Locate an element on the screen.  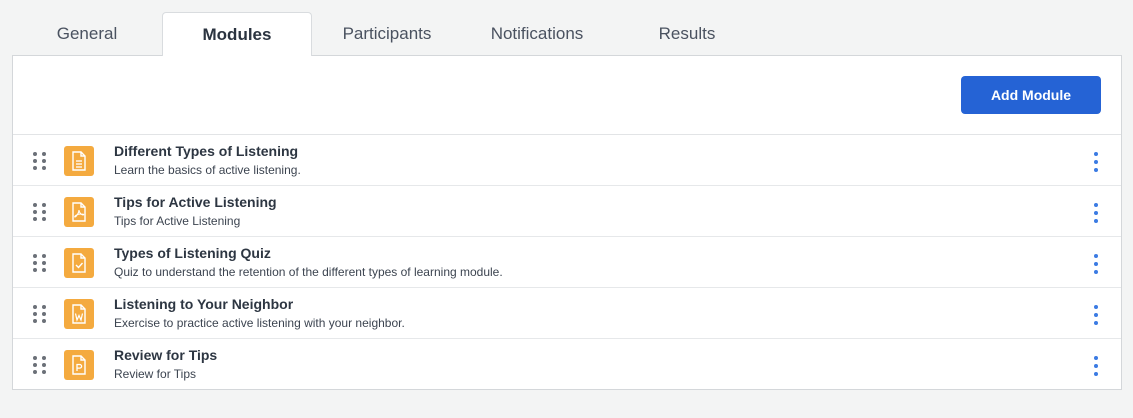
tab-modules: Modules is located at coordinates (237, 34).